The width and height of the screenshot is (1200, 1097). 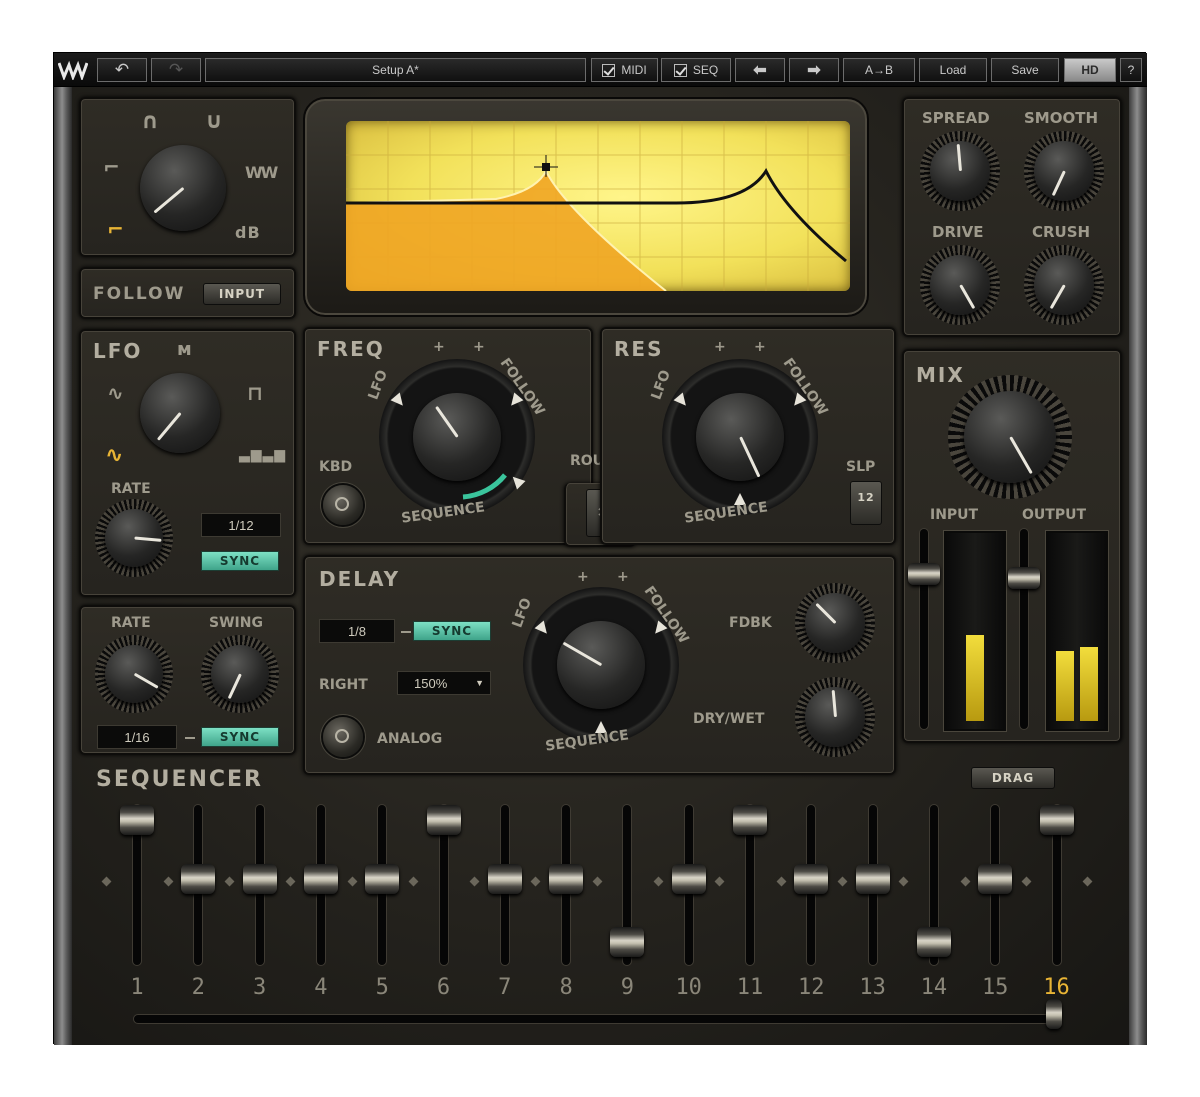 What do you see at coordinates (321, 987) in the screenshot?
I see `step-number-4: 4` at bounding box center [321, 987].